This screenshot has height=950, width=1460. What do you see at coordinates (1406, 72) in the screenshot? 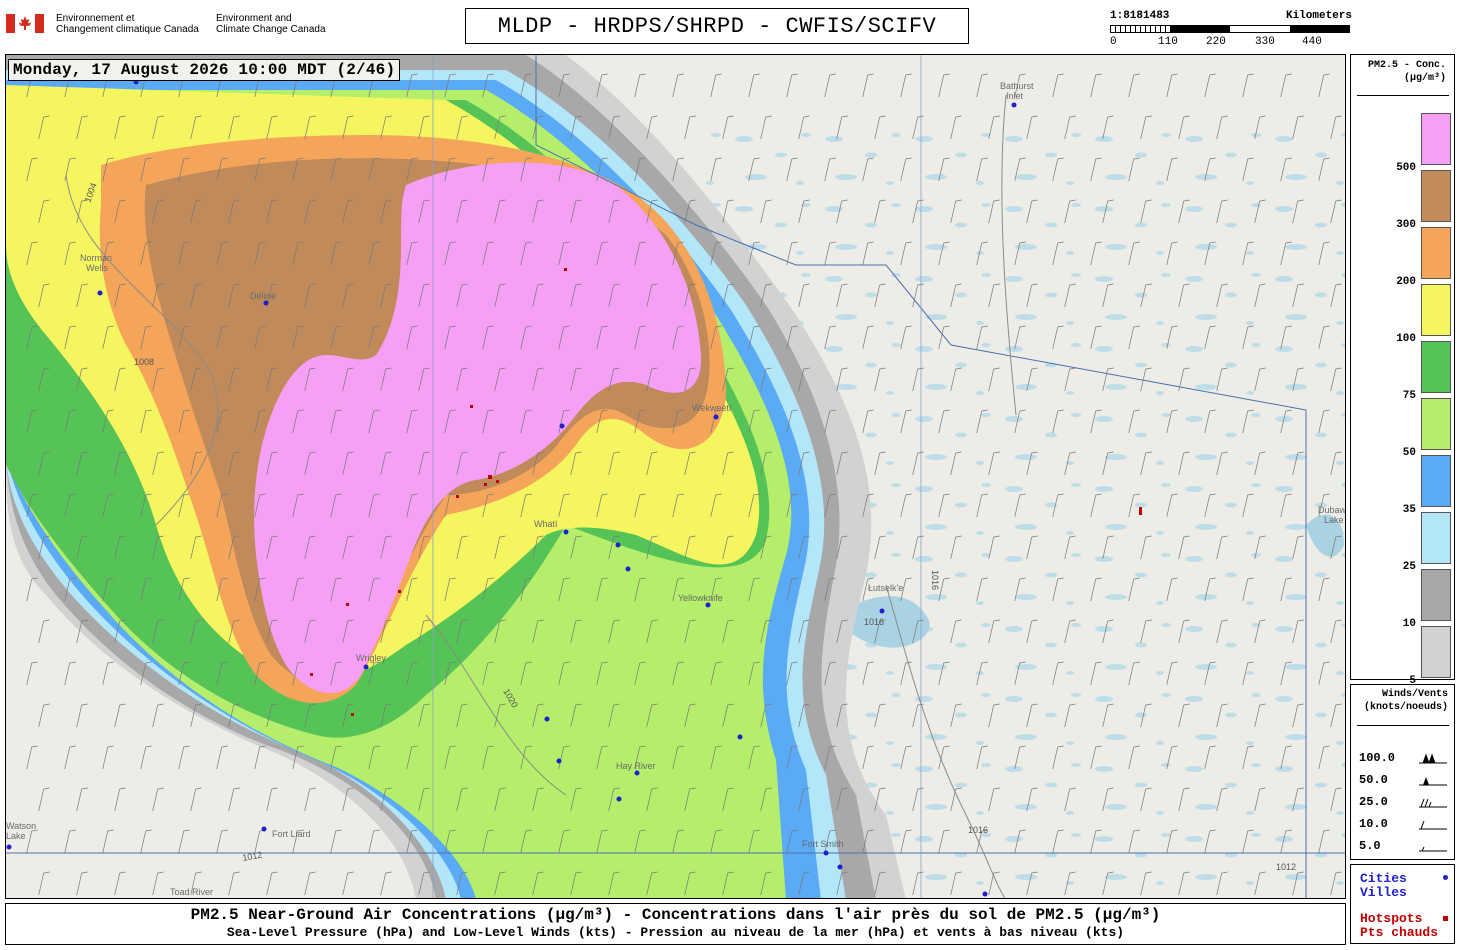
I see `legend-title: PM2.5 - Conc. (μg/m³)` at bounding box center [1406, 72].